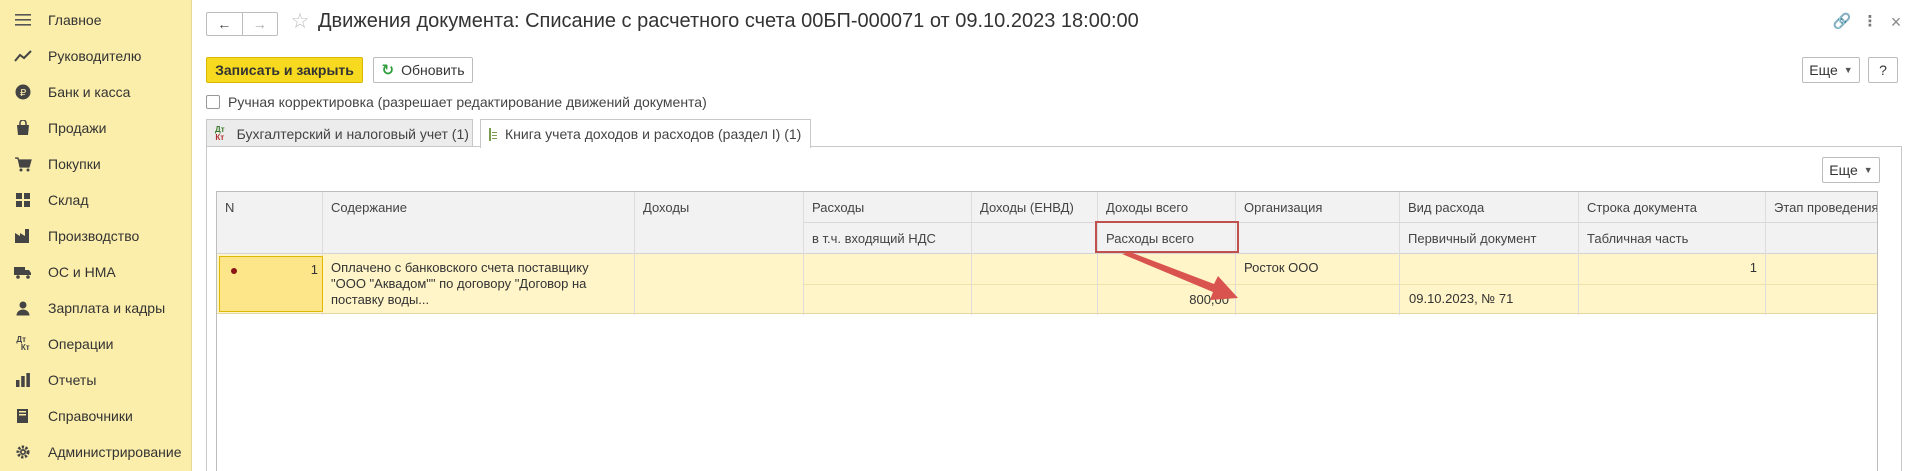 The height and width of the screenshot is (471, 1920). I want to click on col-header-n: N, so click(225, 207).